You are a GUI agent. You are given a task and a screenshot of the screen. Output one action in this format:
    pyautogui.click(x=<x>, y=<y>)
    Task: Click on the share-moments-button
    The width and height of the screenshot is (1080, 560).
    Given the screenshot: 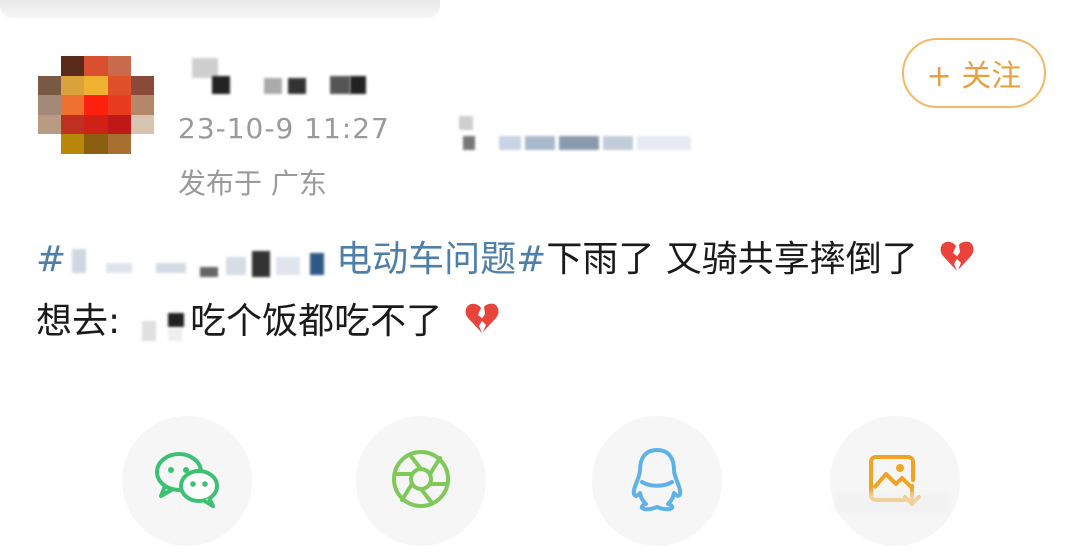 What is the action you would take?
    pyautogui.click(x=421, y=481)
    